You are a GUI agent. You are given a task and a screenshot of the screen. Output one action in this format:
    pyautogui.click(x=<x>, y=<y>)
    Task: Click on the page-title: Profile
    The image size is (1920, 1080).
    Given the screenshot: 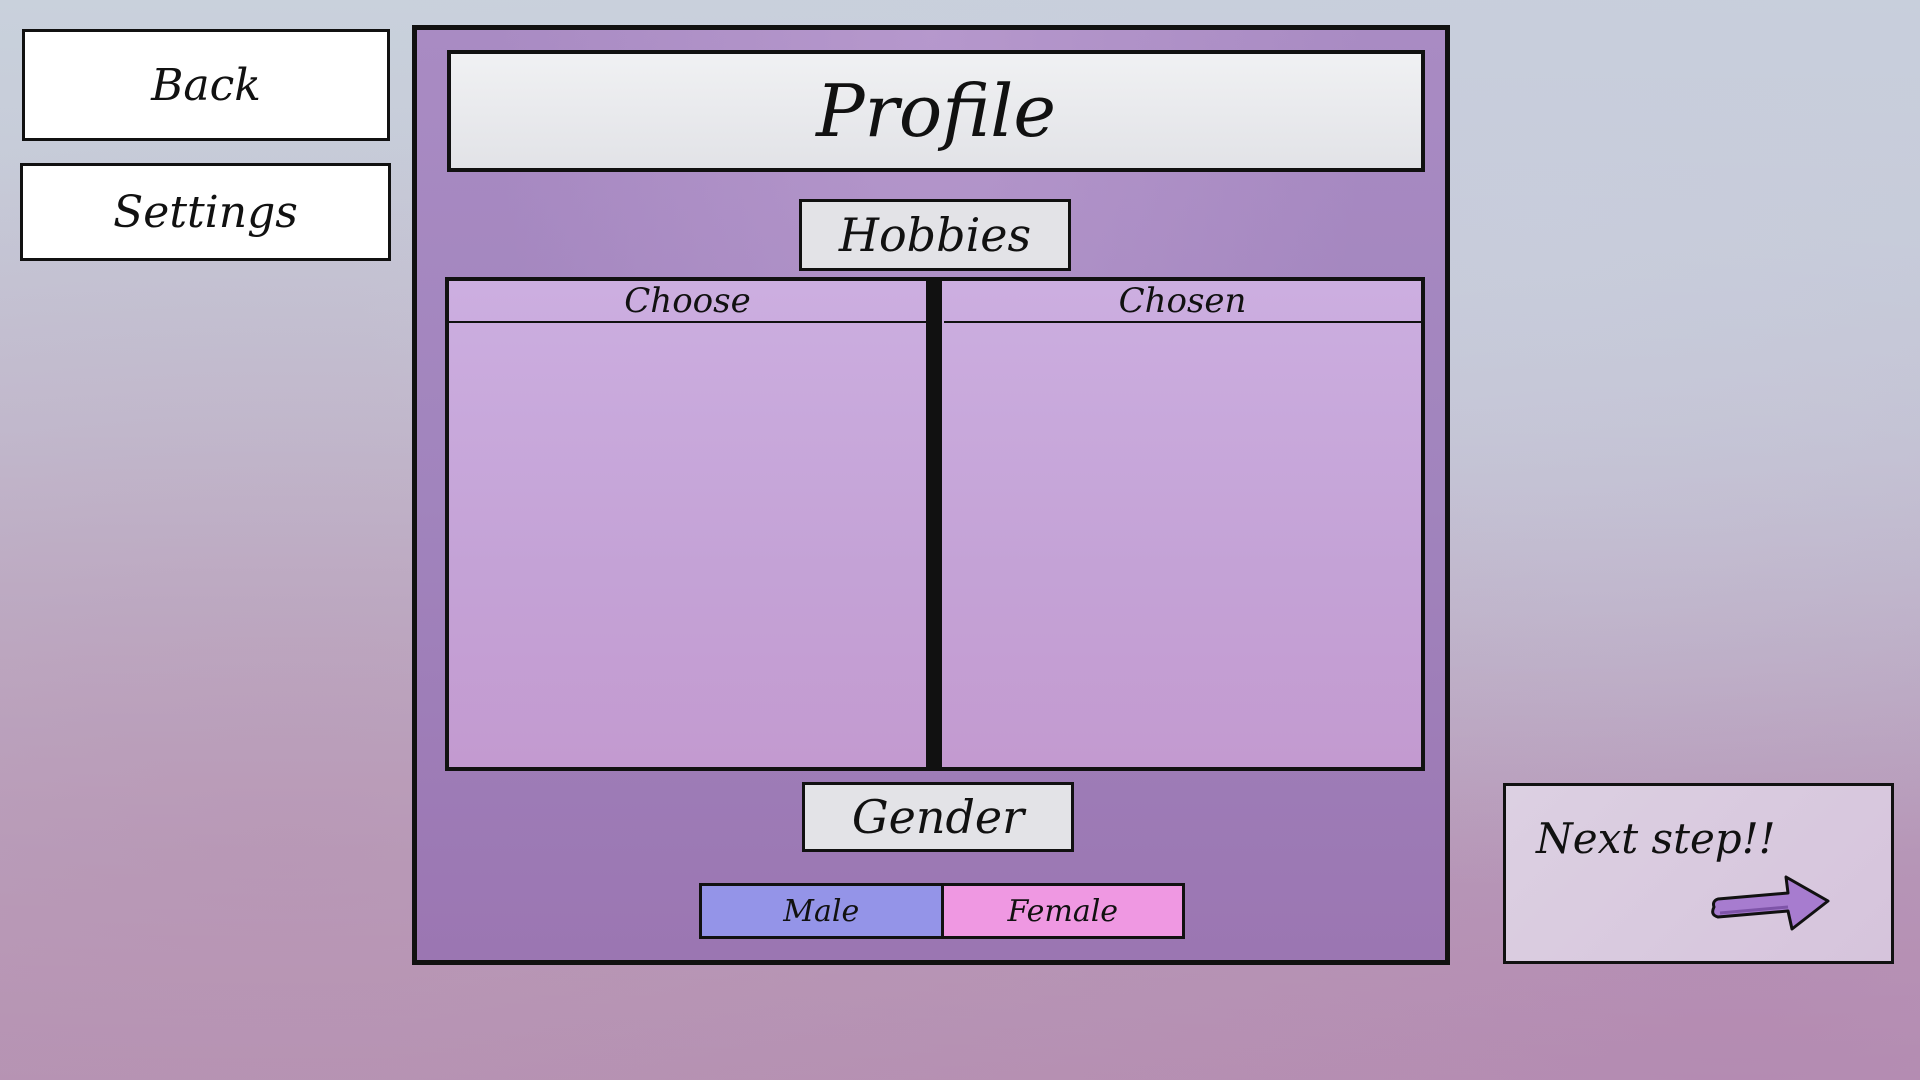 What is the action you would take?
    pyautogui.click(x=936, y=111)
    